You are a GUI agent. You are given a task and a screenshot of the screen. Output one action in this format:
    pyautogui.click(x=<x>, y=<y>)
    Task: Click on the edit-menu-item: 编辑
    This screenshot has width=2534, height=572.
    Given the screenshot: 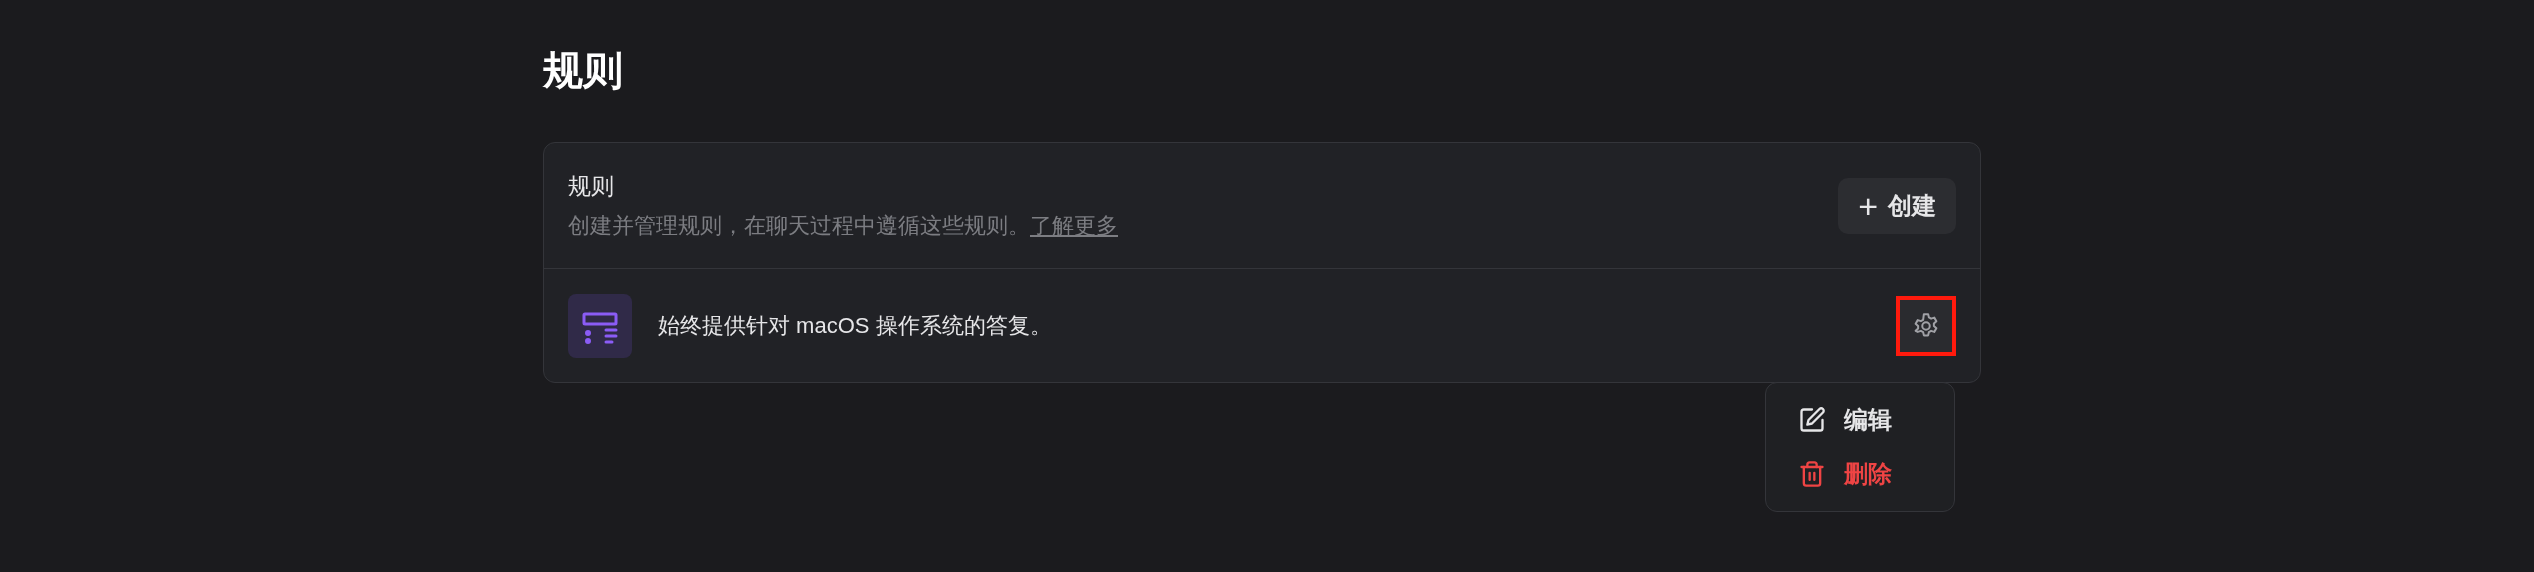 What is the action you would take?
    pyautogui.click(x=1860, y=420)
    